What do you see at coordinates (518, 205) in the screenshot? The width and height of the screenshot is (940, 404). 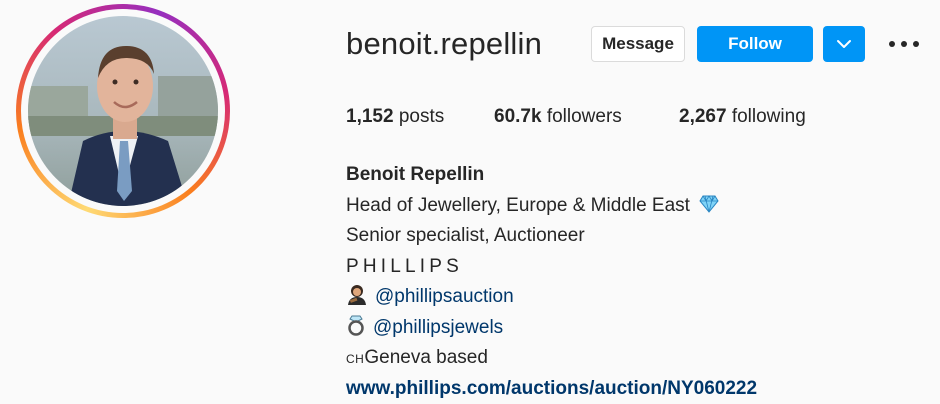 I see `bio-line1-text: Head of Jewellery, Europe & Middle East` at bounding box center [518, 205].